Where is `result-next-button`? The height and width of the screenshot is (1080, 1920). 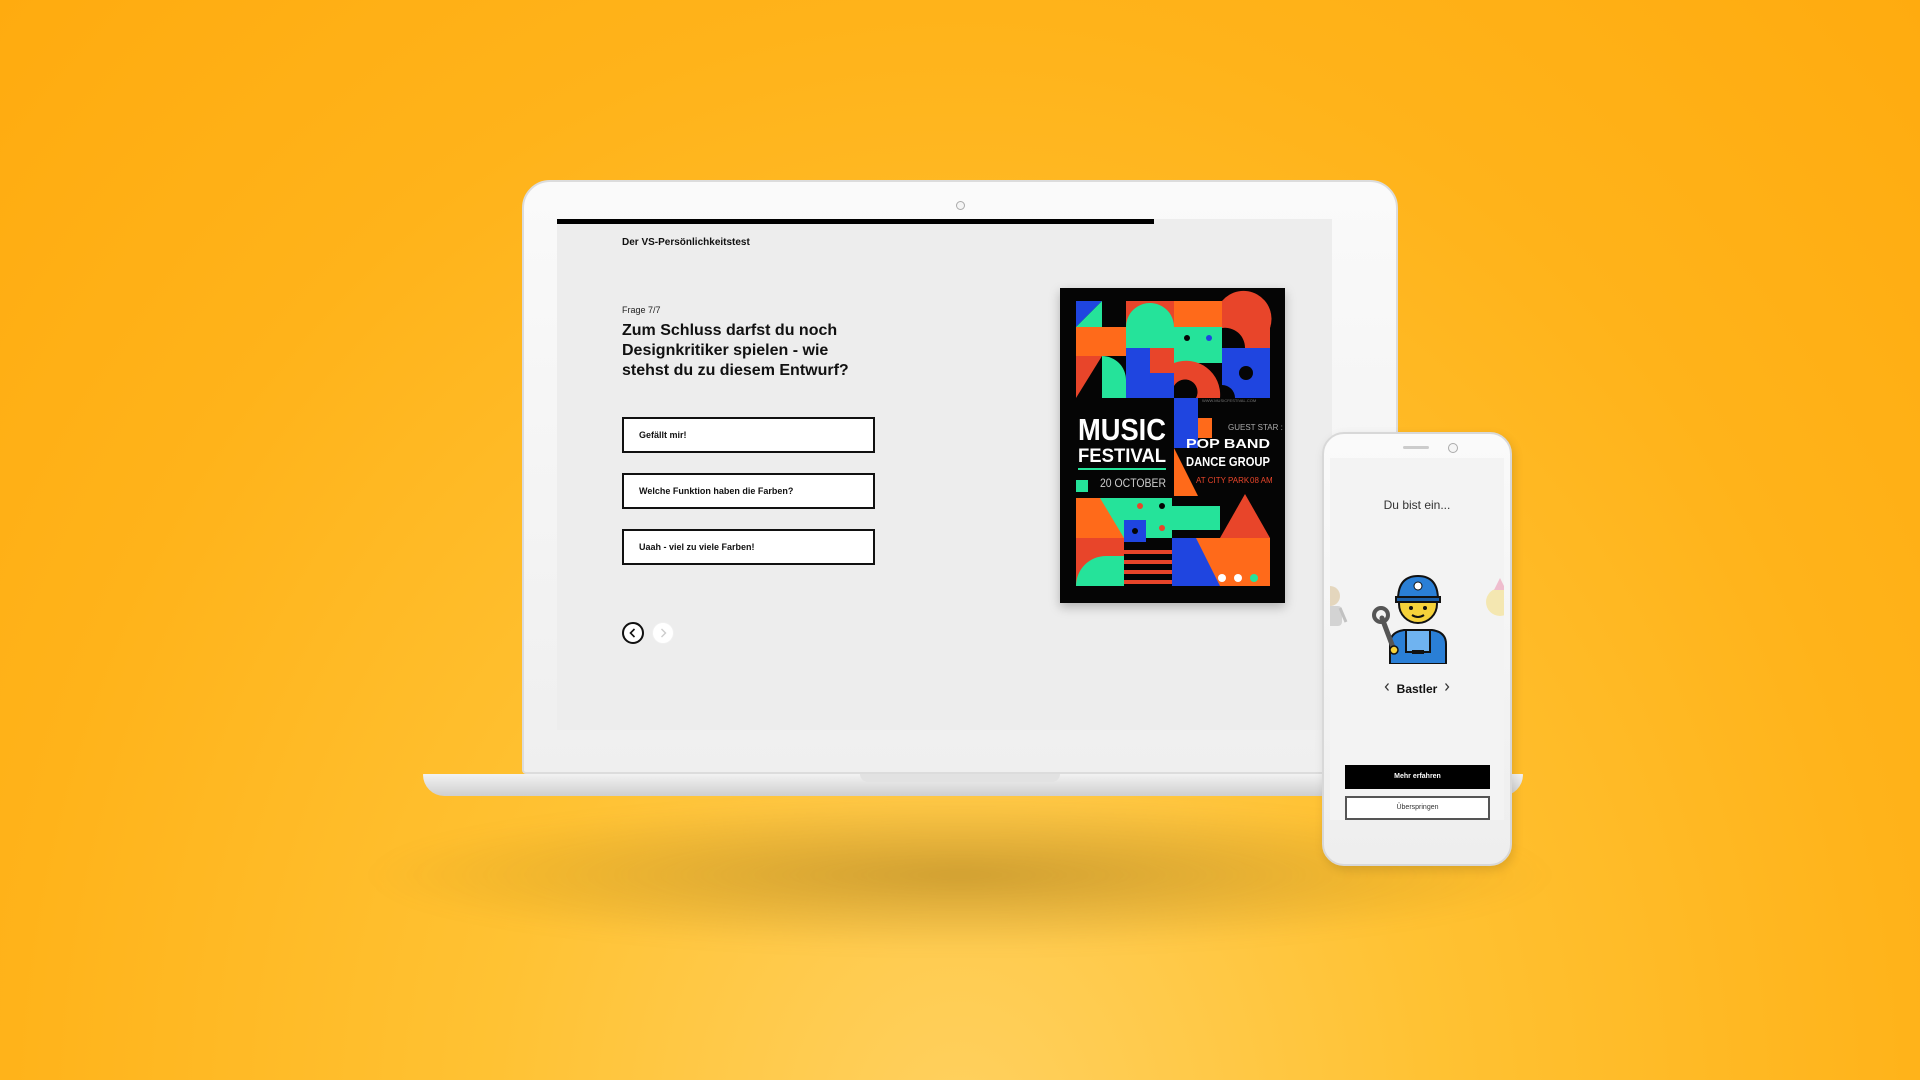 result-next-button is located at coordinates (1447, 688).